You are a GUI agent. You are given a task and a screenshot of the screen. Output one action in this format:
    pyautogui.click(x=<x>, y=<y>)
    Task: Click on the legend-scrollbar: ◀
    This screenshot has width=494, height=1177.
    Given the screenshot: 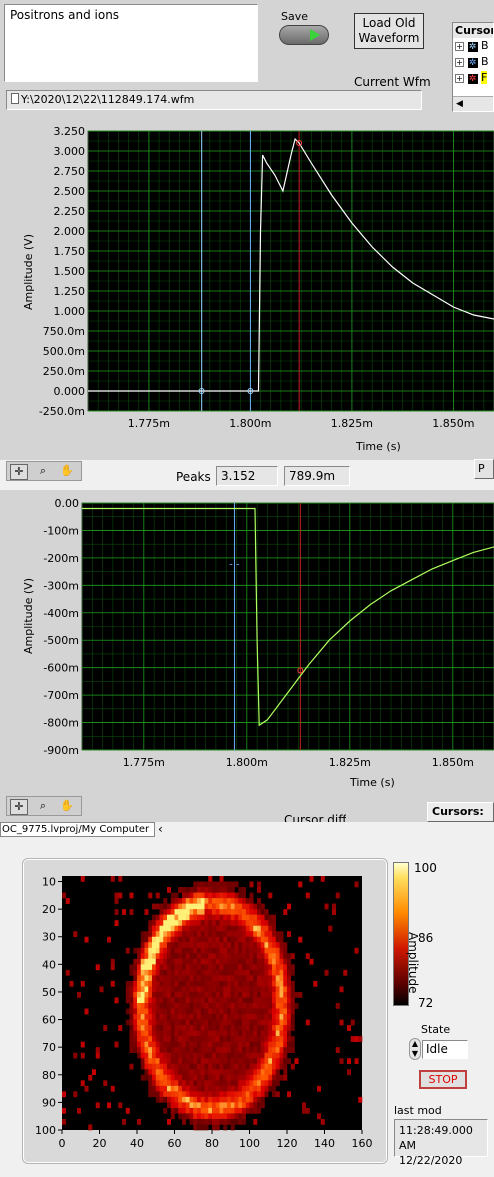 What is the action you would take?
    pyautogui.click(x=473, y=103)
    